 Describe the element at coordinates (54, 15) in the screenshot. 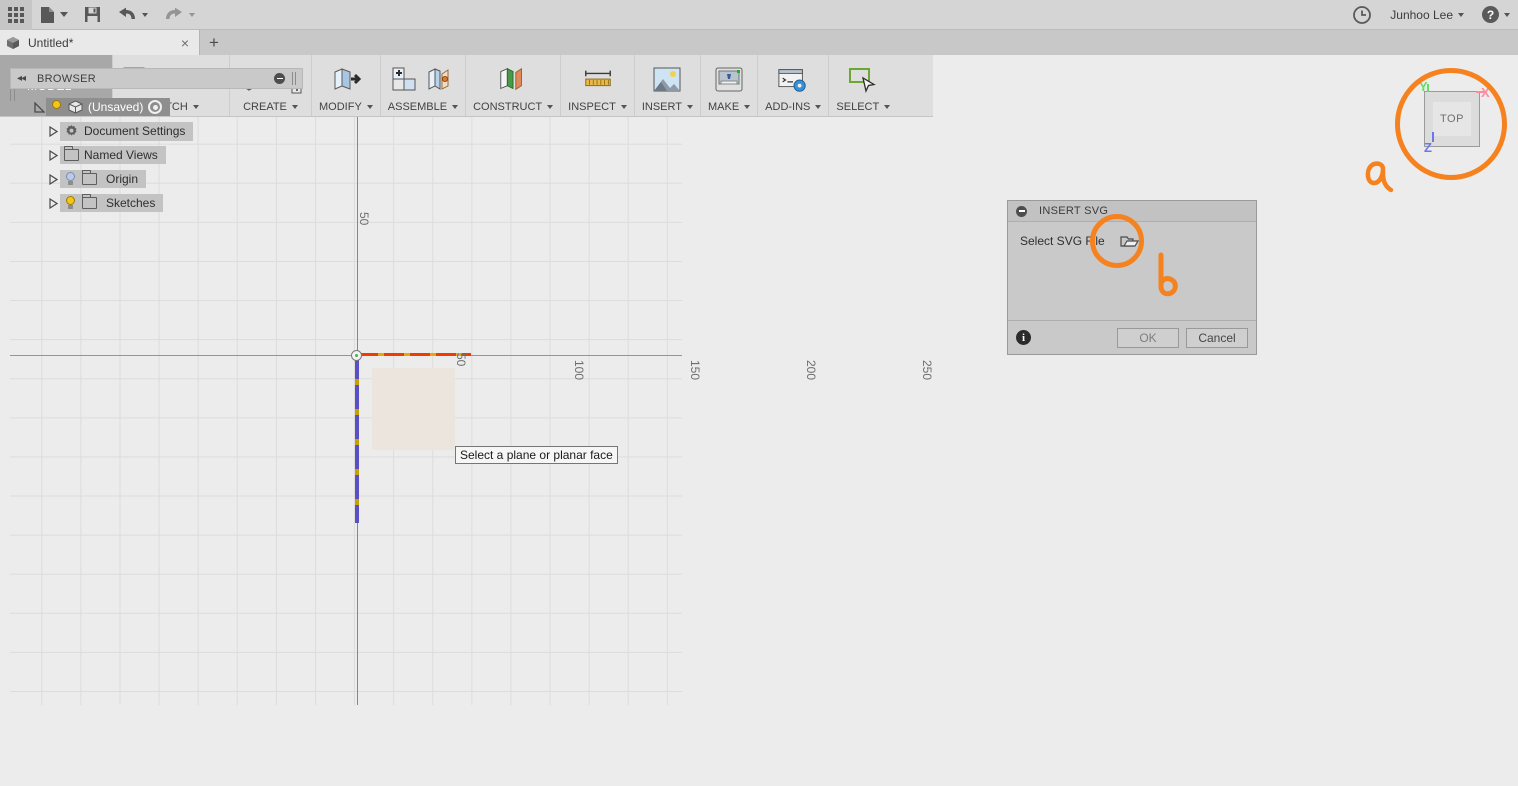

I see `new-document-button` at that location.